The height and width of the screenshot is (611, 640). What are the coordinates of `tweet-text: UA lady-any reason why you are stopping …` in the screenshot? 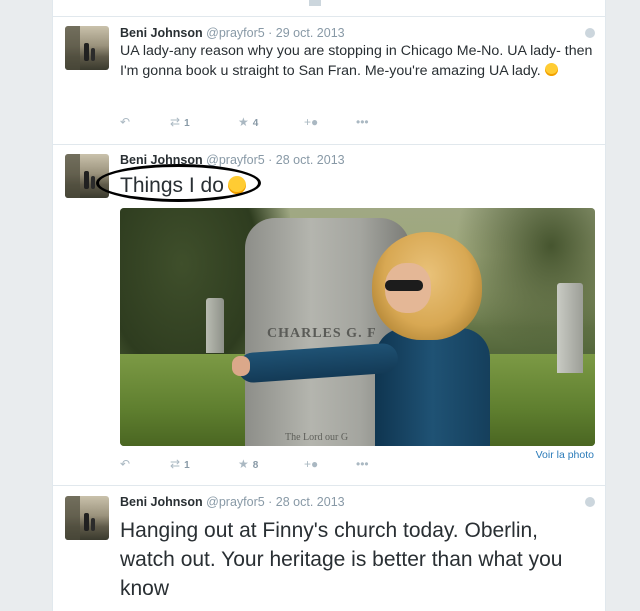 It's located at (359, 61).